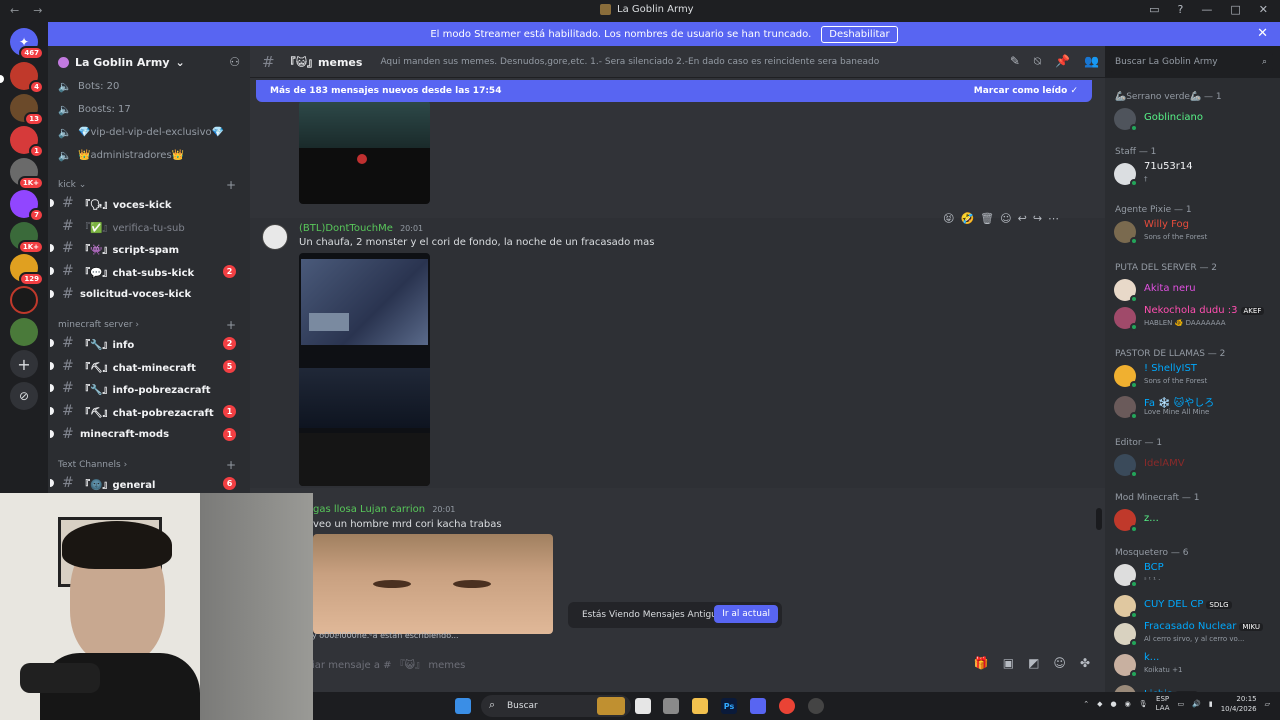 This screenshot has width=1280, height=720. What do you see at coordinates (1059, 663) in the screenshot?
I see `emoji-icon: ☺` at bounding box center [1059, 663].